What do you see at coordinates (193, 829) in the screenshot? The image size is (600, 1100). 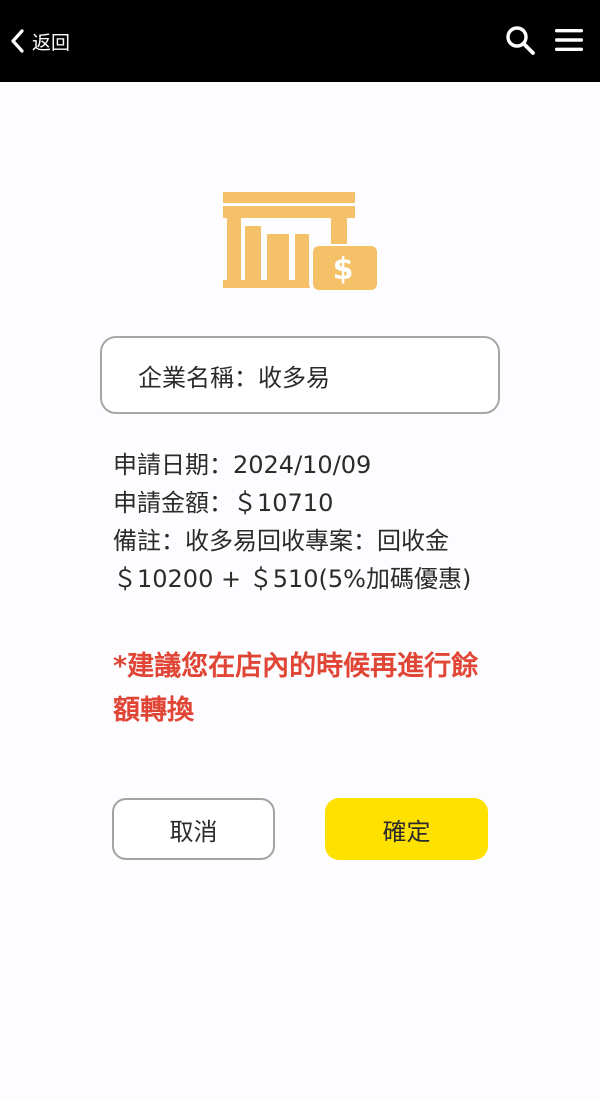 I see `cancel-button: 取消` at bounding box center [193, 829].